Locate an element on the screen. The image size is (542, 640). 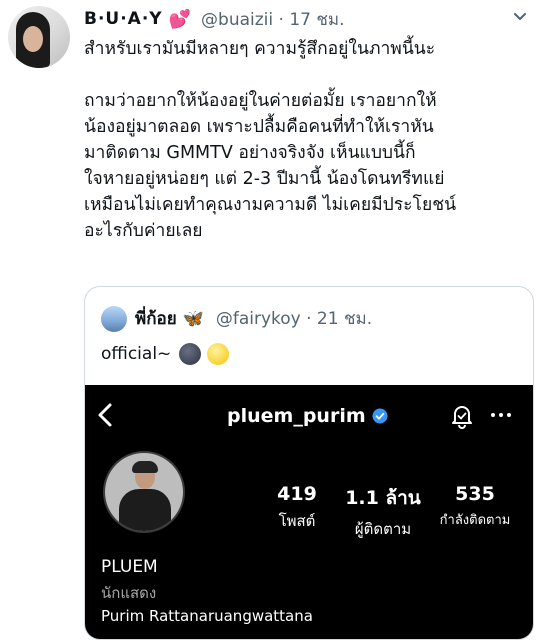
butterfly-icon: 🦋 is located at coordinates (193, 318).